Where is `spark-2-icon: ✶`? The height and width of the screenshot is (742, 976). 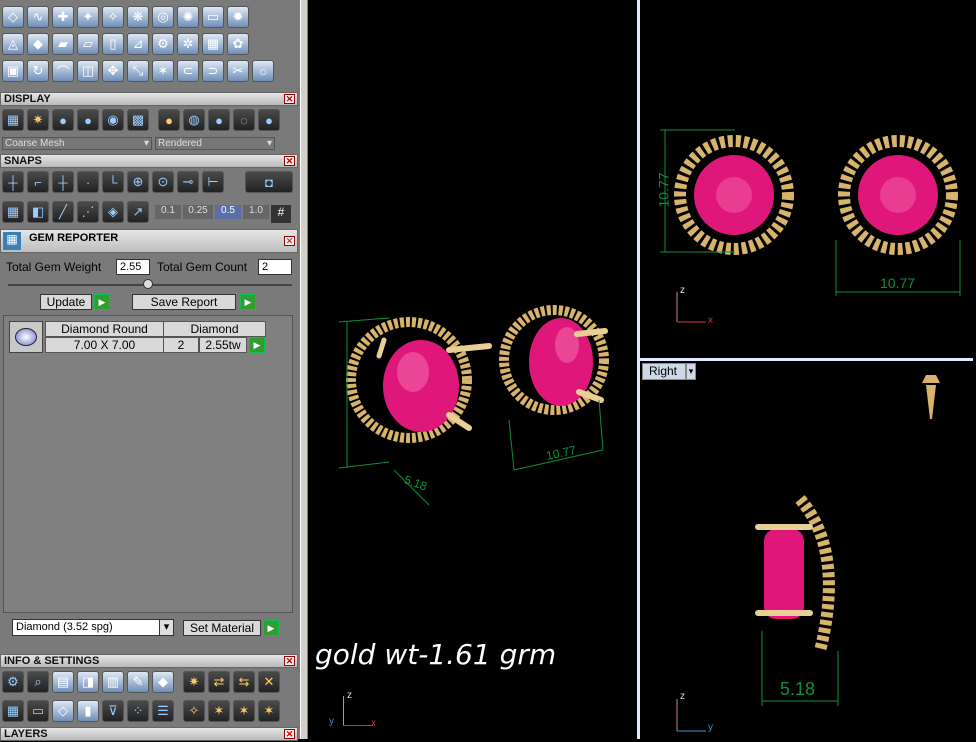 spark-2-icon: ✶ is located at coordinates (244, 711).